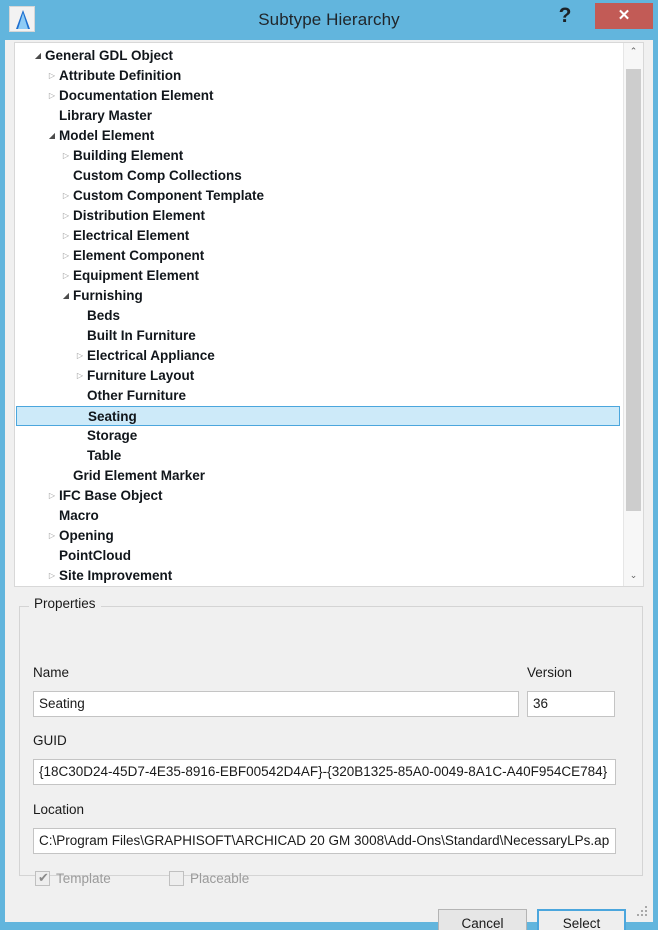 Image resolution: width=658 pixels, height=930 pixels. What do you see at coordinates (112, 416) in the screenshot?
I see `tree-item-label: Seating` at bounding box center [112, 416].